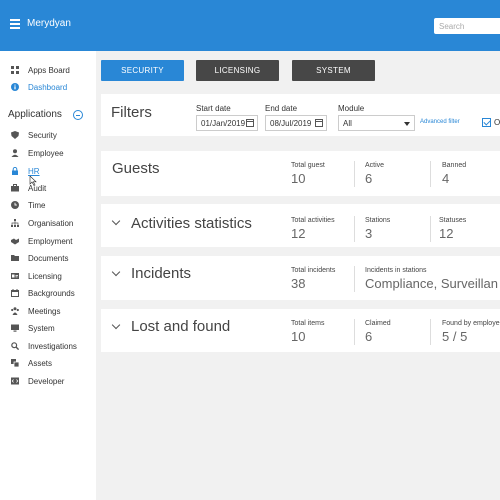  I want to click on sidebar-item-developer: Developer, so click(37, 381).